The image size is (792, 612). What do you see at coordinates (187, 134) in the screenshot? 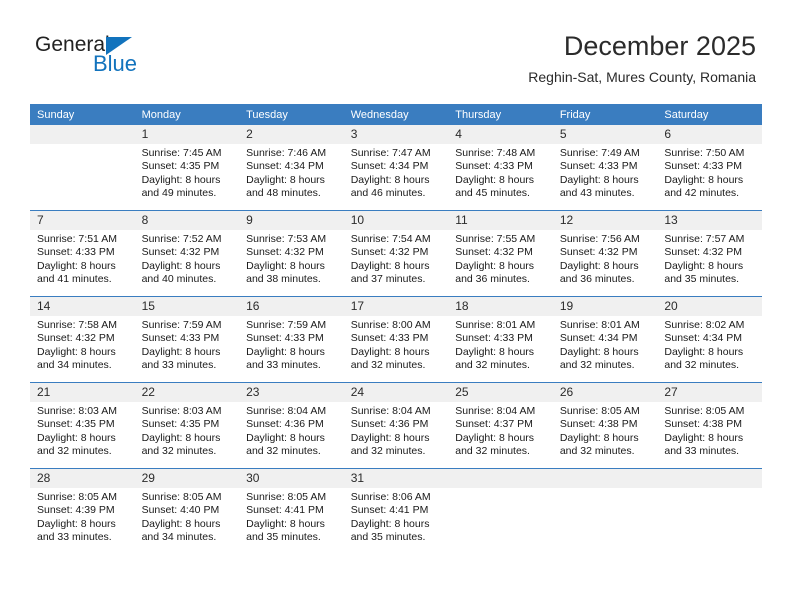
I see `day-number: 1` at bounding box center [187, 134].